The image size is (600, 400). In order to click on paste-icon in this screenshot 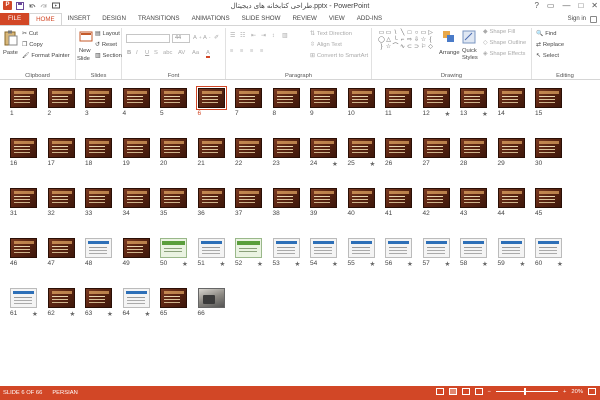, I will do `click(11, 38)`.